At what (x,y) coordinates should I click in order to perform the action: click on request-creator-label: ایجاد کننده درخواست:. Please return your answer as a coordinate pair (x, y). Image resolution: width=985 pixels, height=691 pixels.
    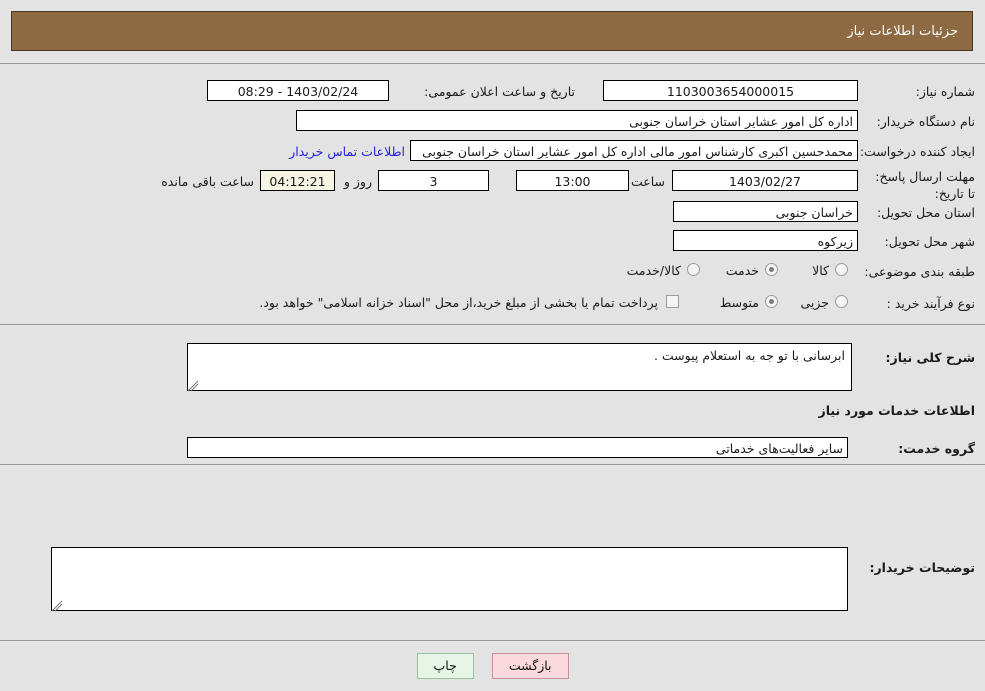
    Looking at the image, I should click on (917, 151).